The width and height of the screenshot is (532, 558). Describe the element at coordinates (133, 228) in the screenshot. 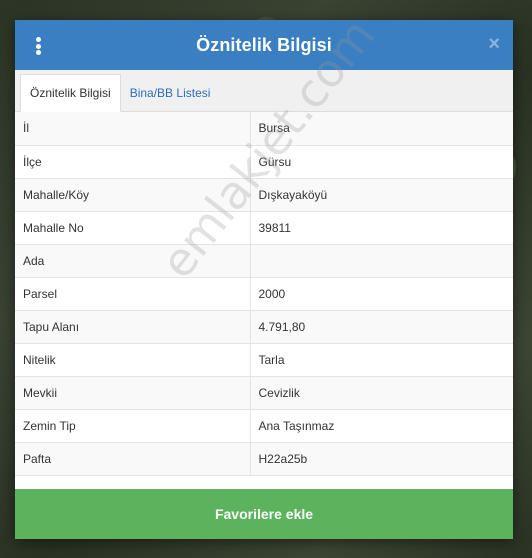

I see `row-key: Mahalle No` at that location.